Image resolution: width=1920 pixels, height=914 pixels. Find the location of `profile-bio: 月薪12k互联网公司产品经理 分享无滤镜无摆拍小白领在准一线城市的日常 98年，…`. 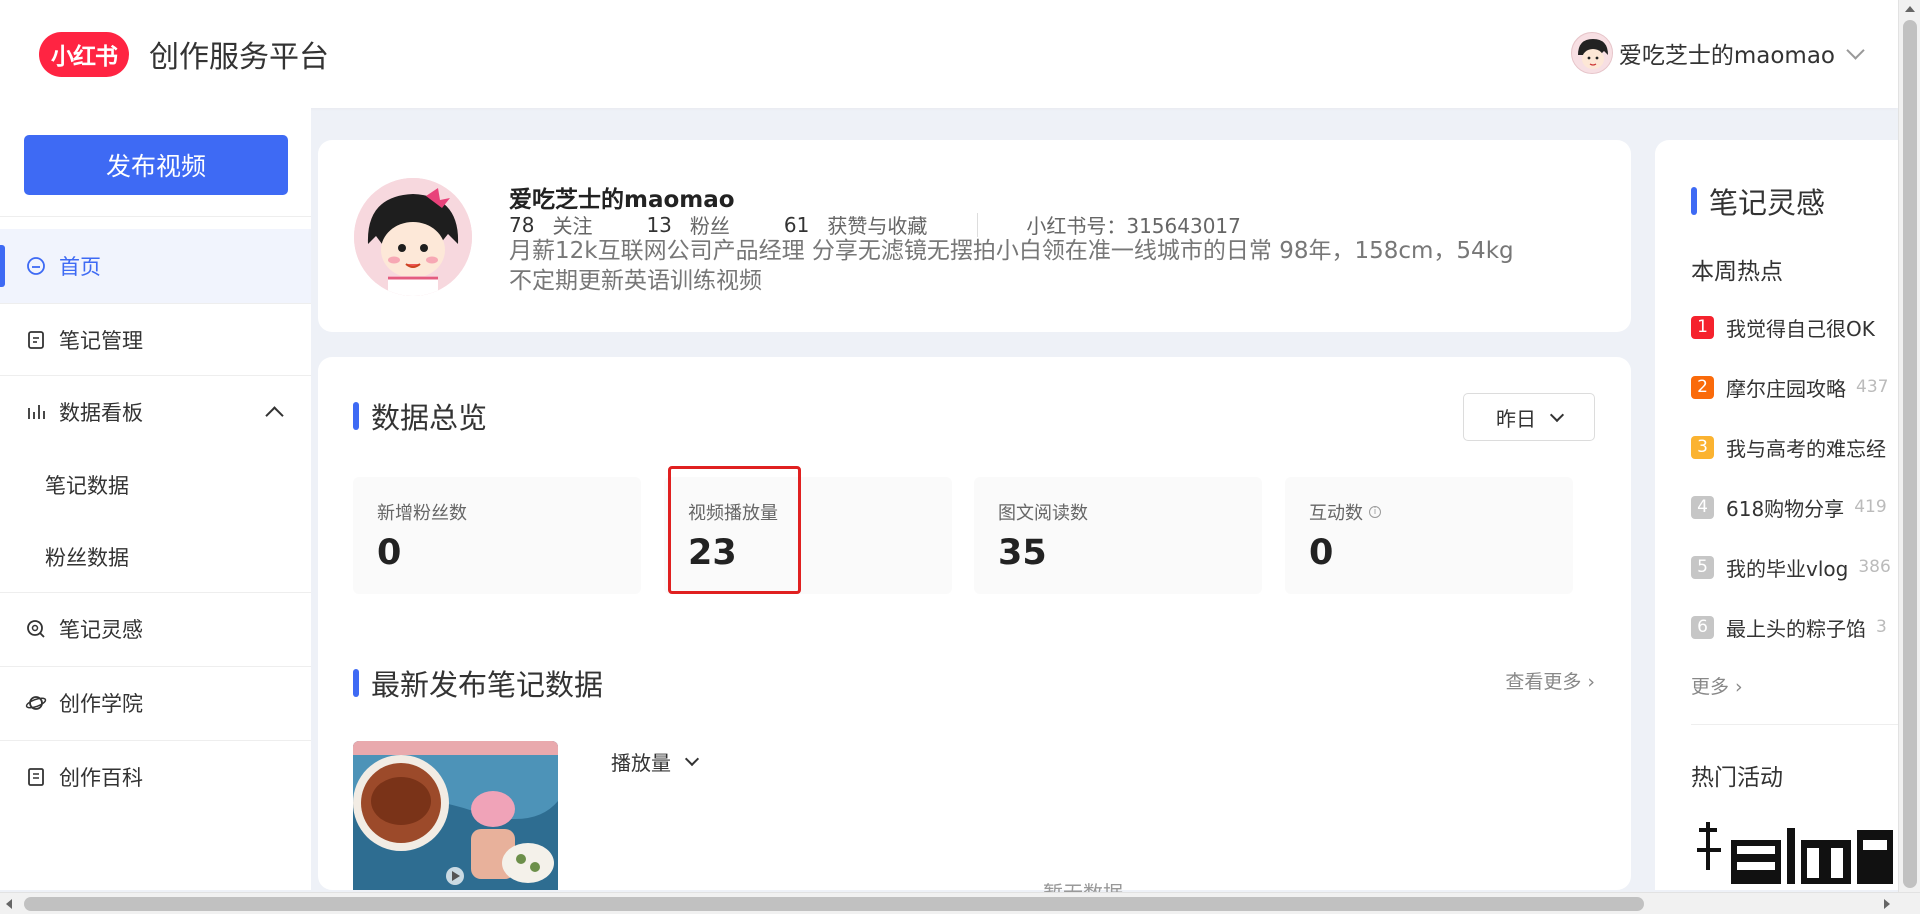

profile-bio: 月薪12k互联网公司产品经理 分享无滤镜无摆拍小白领在准一线城市的日常 98年，… is located at coordinates (1039, 266).